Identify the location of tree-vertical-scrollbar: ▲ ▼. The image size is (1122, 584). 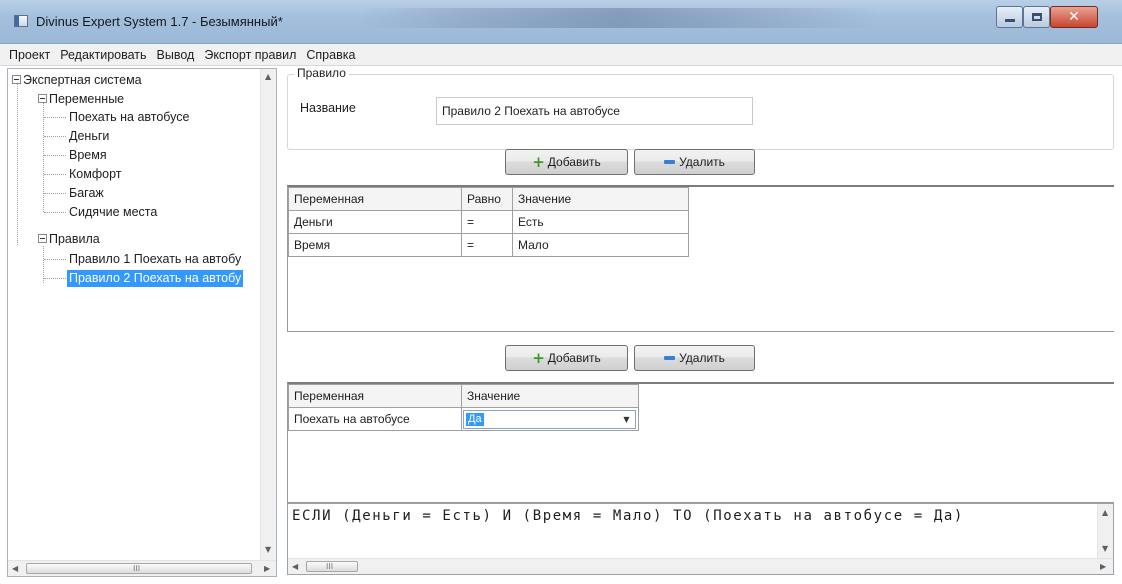
(268, 314).